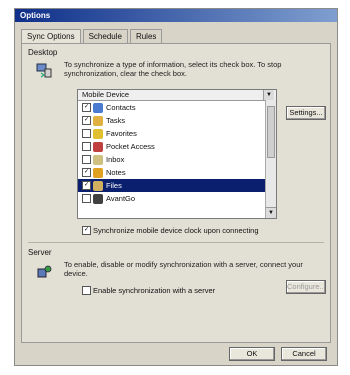 The image size is (350, 375). Describe the element at coordinates (43, 52) in the screenshot. I see `desktop-section-label: Desktop` at that location.